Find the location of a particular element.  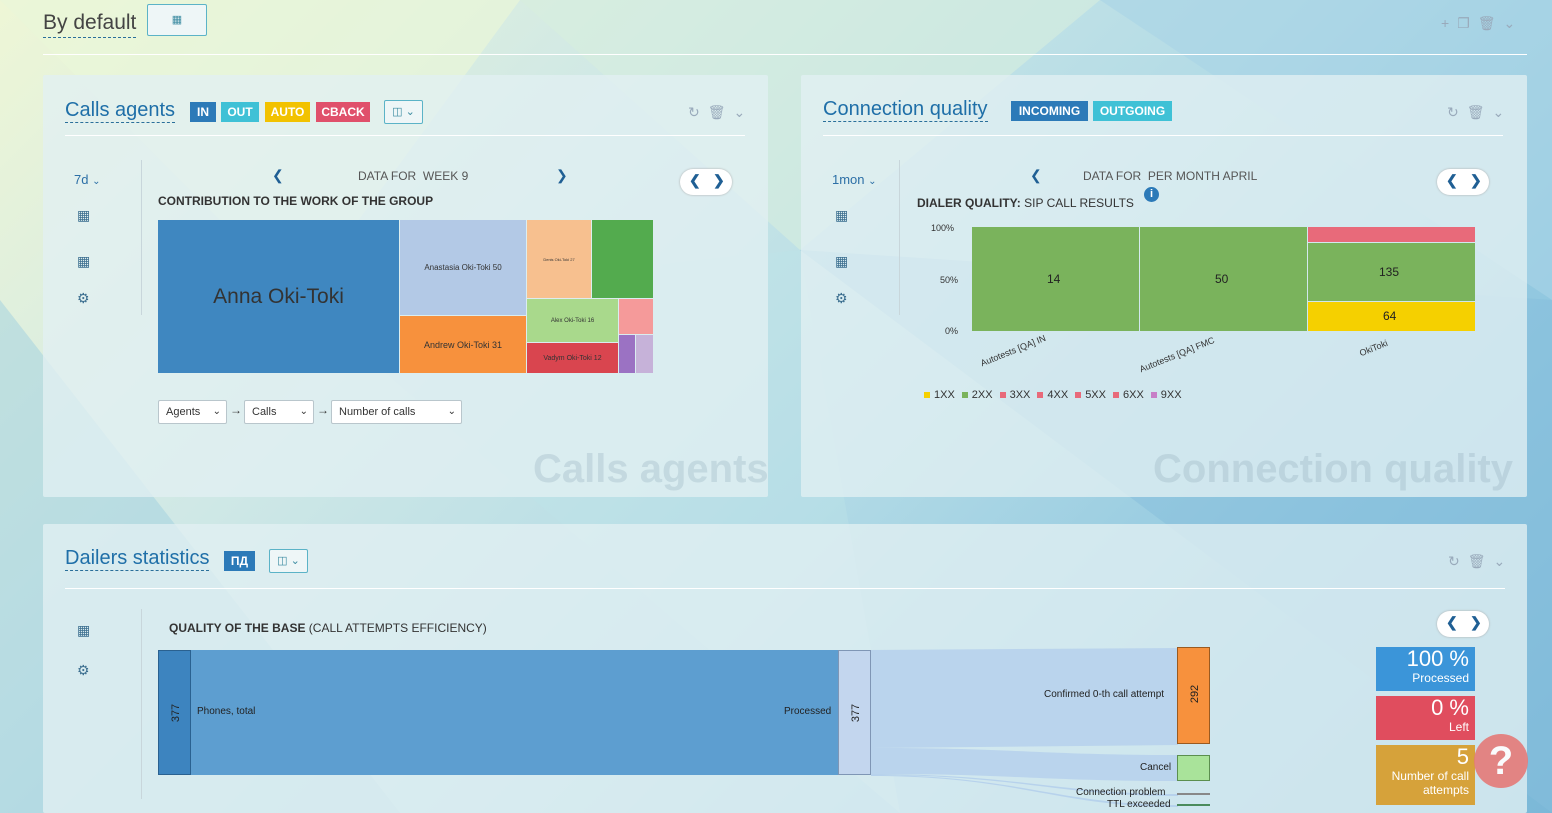

dashboard-tools: +❐🗑⌄ is located at coordinates (1482, 23).